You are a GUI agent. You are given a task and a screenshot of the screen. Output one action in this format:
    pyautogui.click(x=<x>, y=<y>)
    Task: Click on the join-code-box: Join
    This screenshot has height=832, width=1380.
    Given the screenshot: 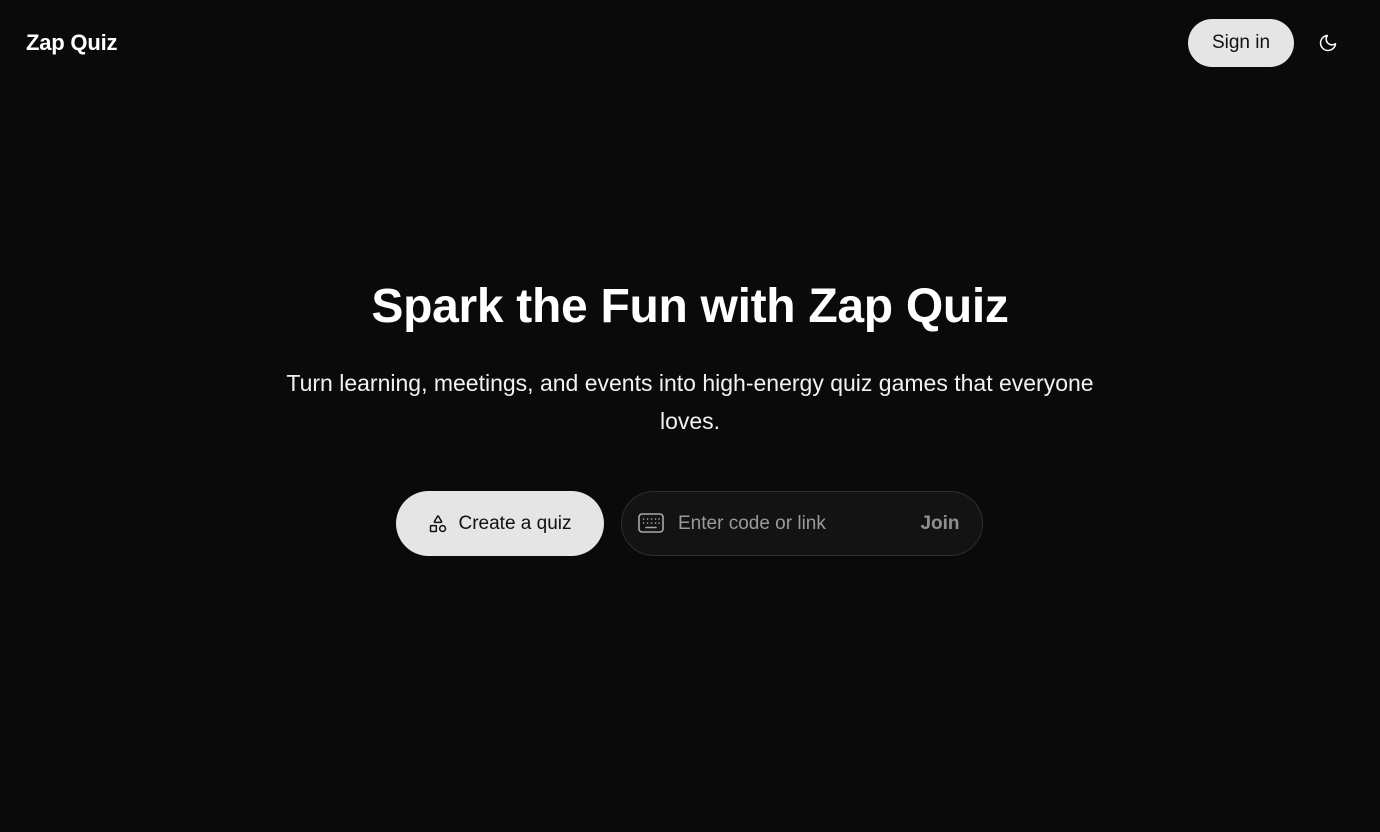 What is the action you would take?
    pyautogui.click(x=802, y=523)
    